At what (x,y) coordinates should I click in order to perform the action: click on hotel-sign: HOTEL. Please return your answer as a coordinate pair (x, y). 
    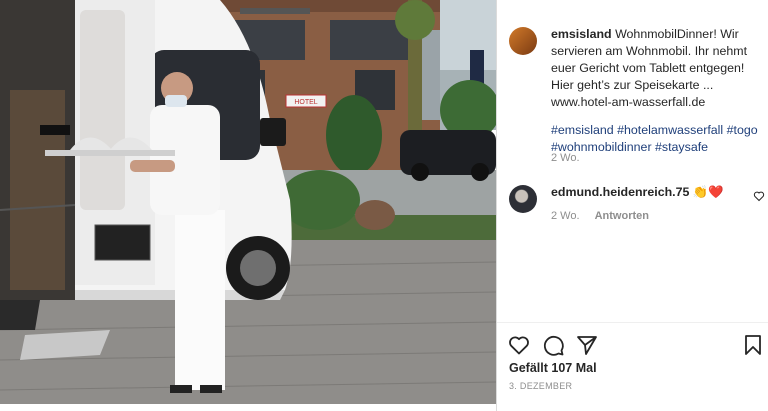
    Looking at the image, I should click on (305, 102).